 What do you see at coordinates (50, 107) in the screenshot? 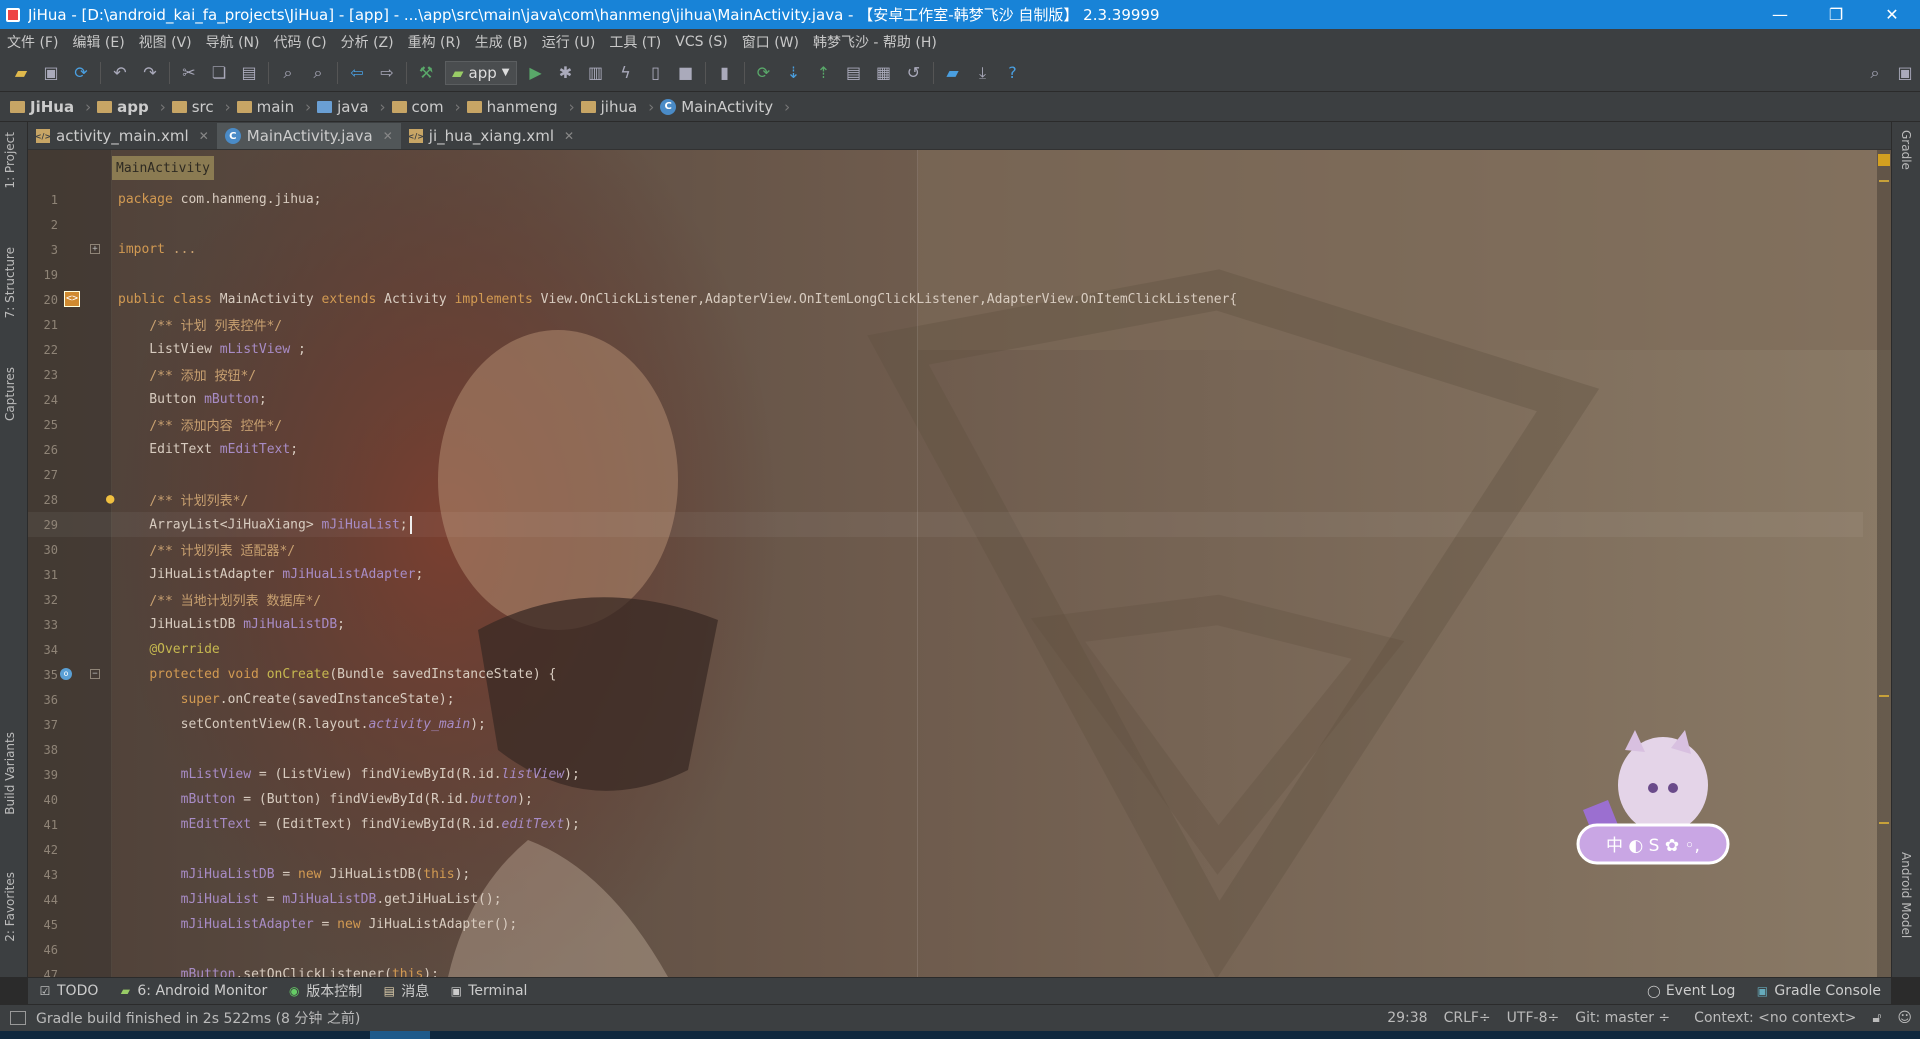
I see `breadcrumb-item: JiHua ›` at bounding box center [50, 107].